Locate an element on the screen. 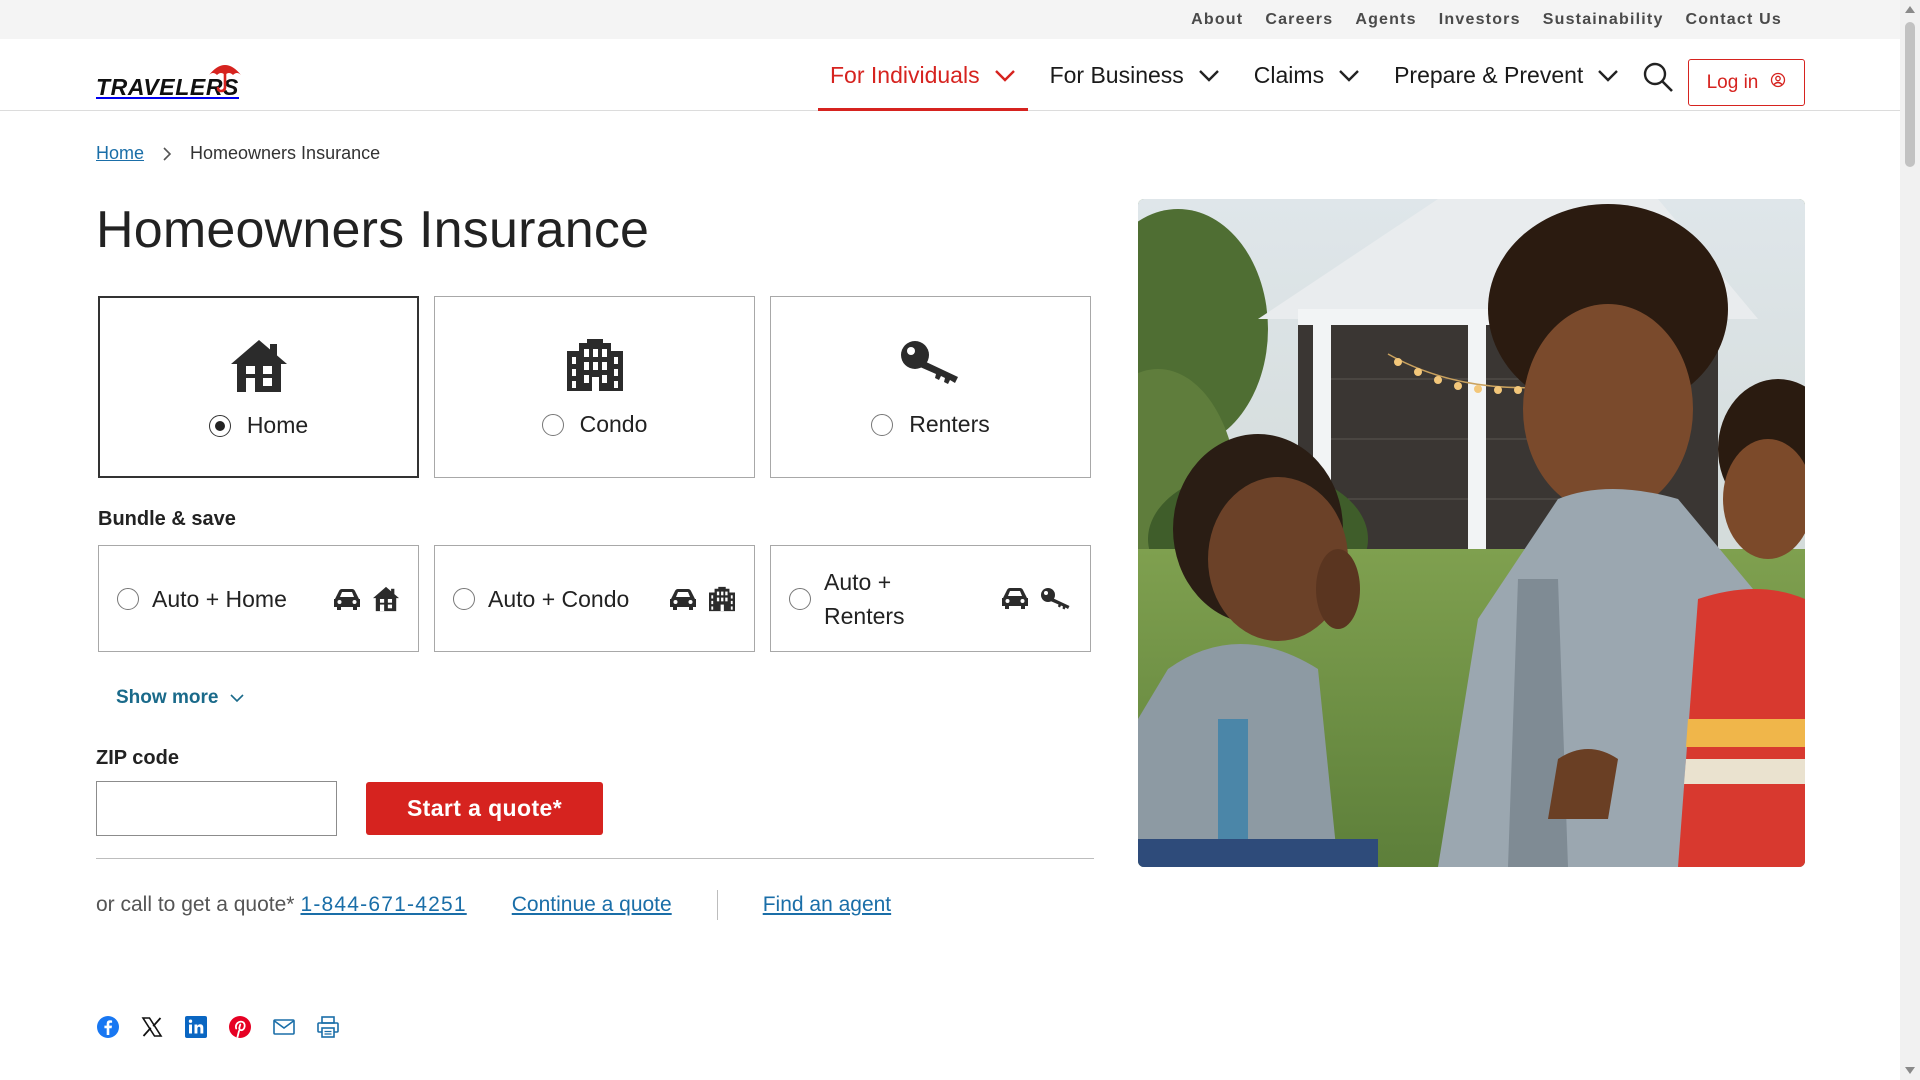 This screenshot has height=1080, width=1920. utility-link-contact-us: Contact Us is located at coordinates (1734, 20).